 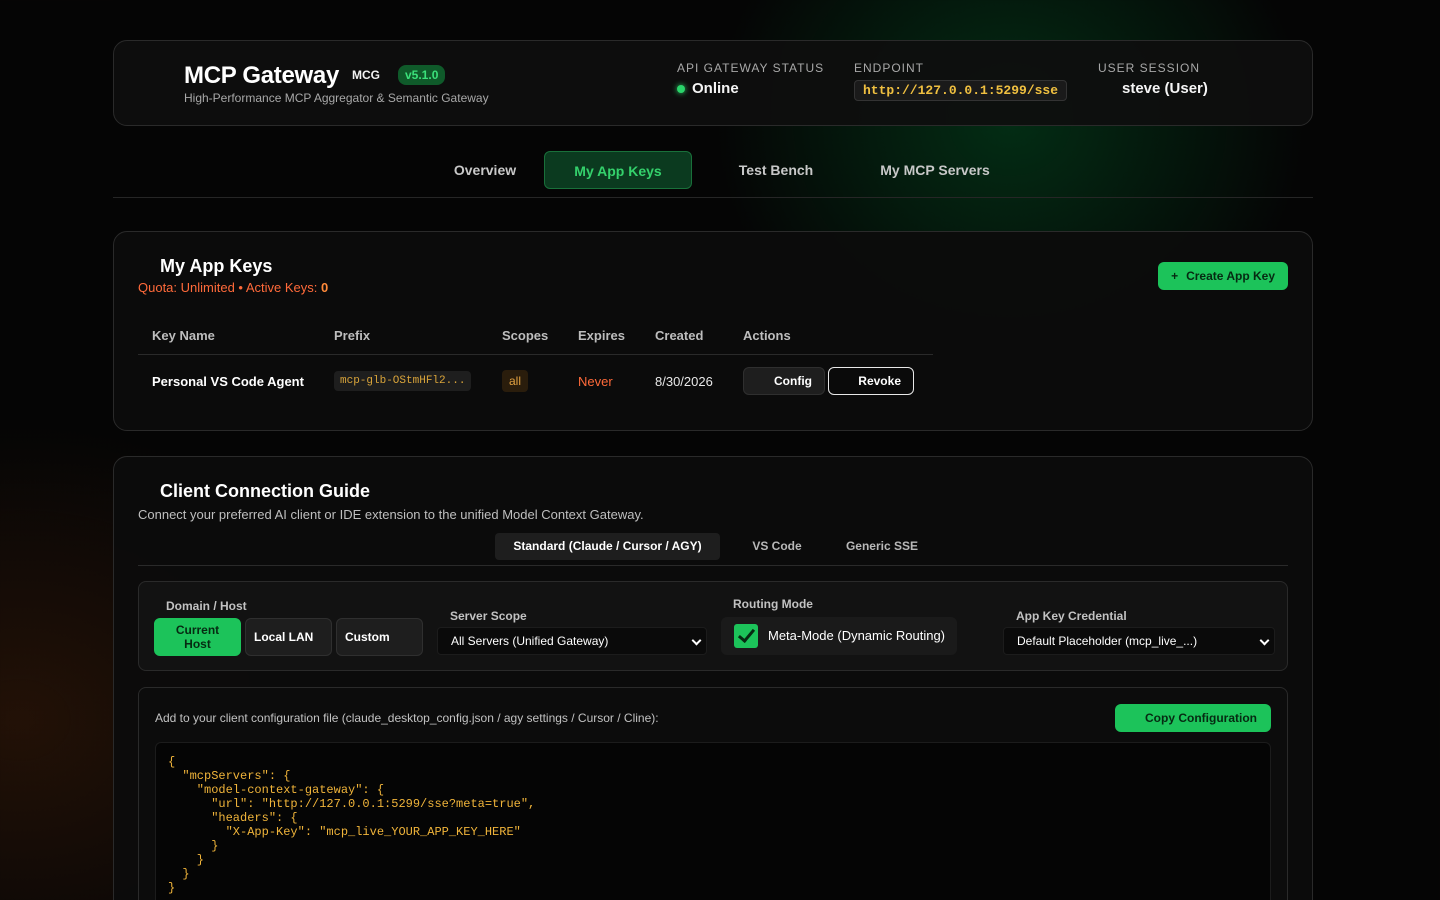 I want to click on column-header: Scopes, so click(x=526, y=336).